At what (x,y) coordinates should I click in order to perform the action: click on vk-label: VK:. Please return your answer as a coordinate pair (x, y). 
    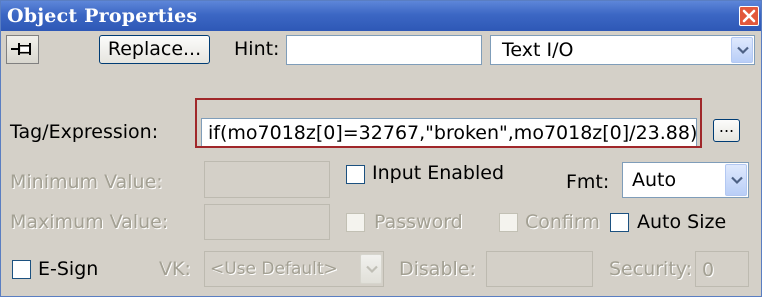
    Looking at the image, I should click on (175, 269).